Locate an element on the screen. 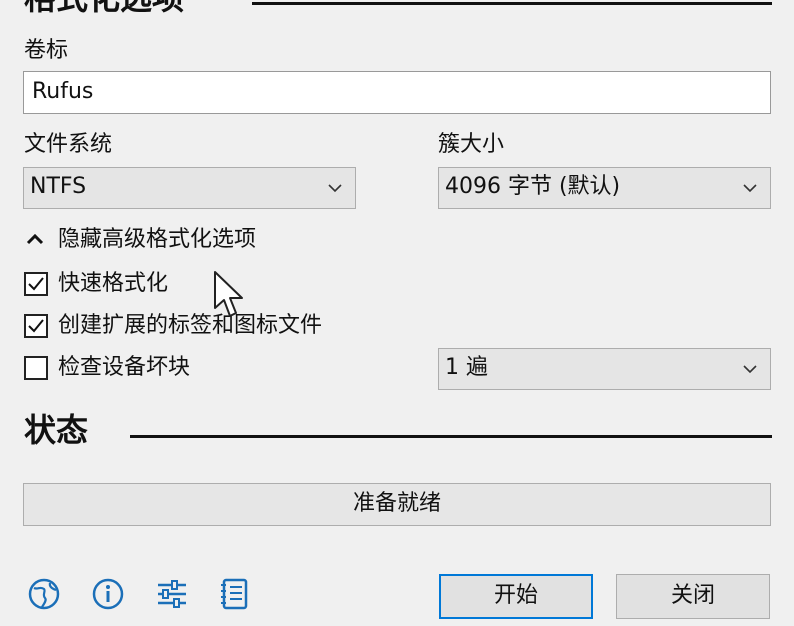 This screenshot has width=794, height=626. bad-blocks-option: 检查设备坏块 is located at coordinates (107, 368).